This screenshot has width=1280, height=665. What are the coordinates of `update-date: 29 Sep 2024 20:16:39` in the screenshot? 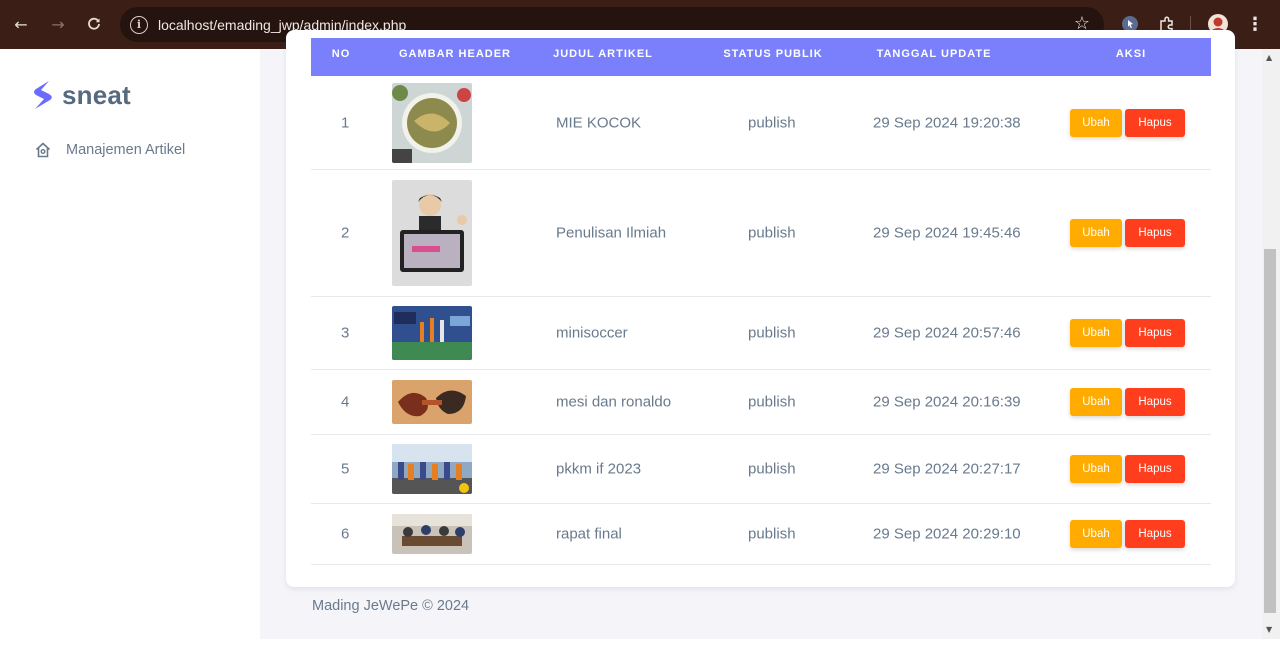 It's located at (947, 402).